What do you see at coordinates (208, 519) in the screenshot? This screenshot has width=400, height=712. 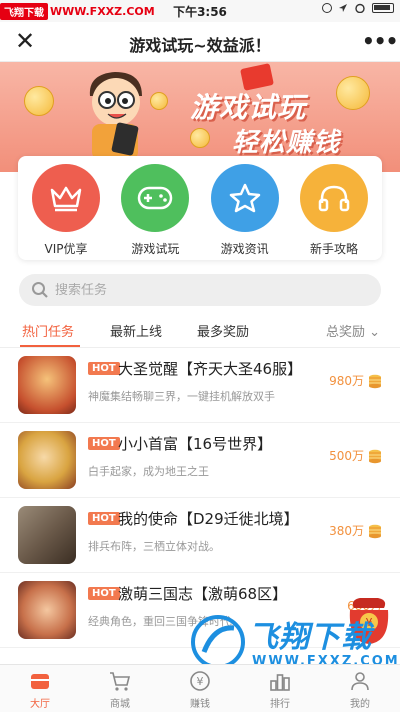 I see `task-title: 我的使命【D29迁徙北境】` at bounding box center [208, 519].